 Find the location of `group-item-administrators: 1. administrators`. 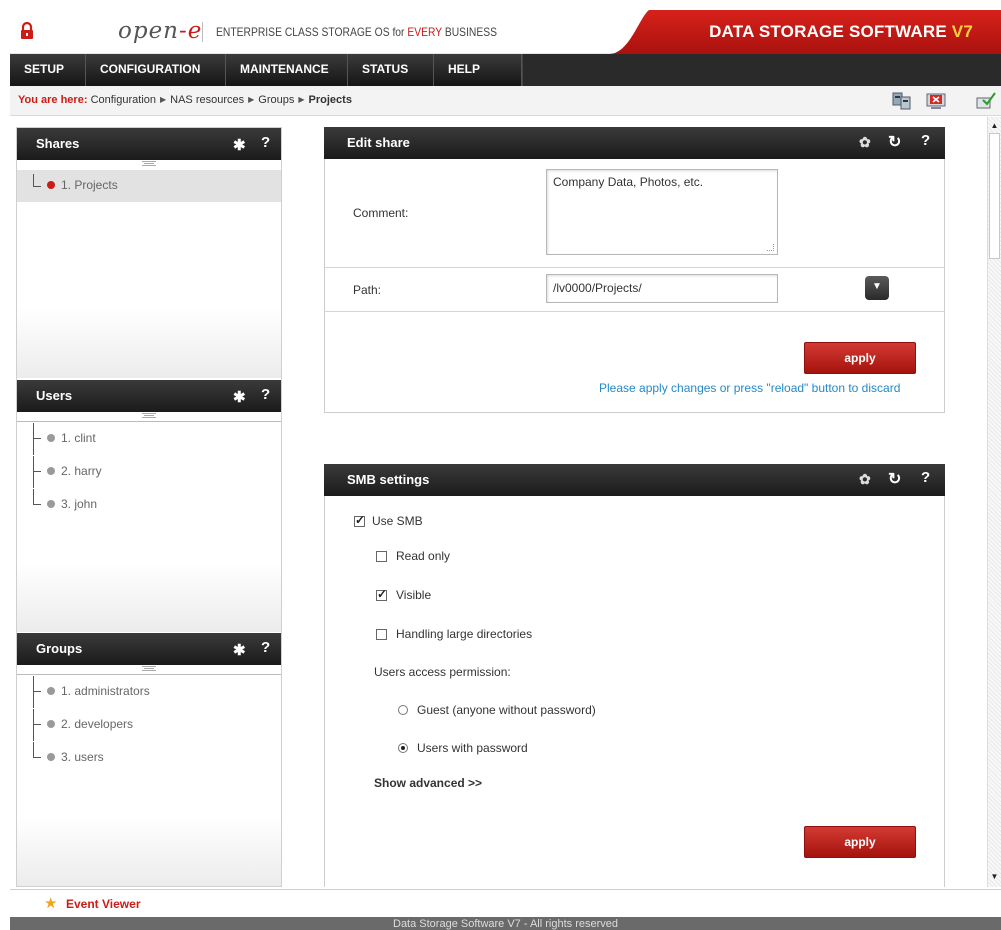

group-item-administrators: 1. administrators is located at coordinates (149, 692).